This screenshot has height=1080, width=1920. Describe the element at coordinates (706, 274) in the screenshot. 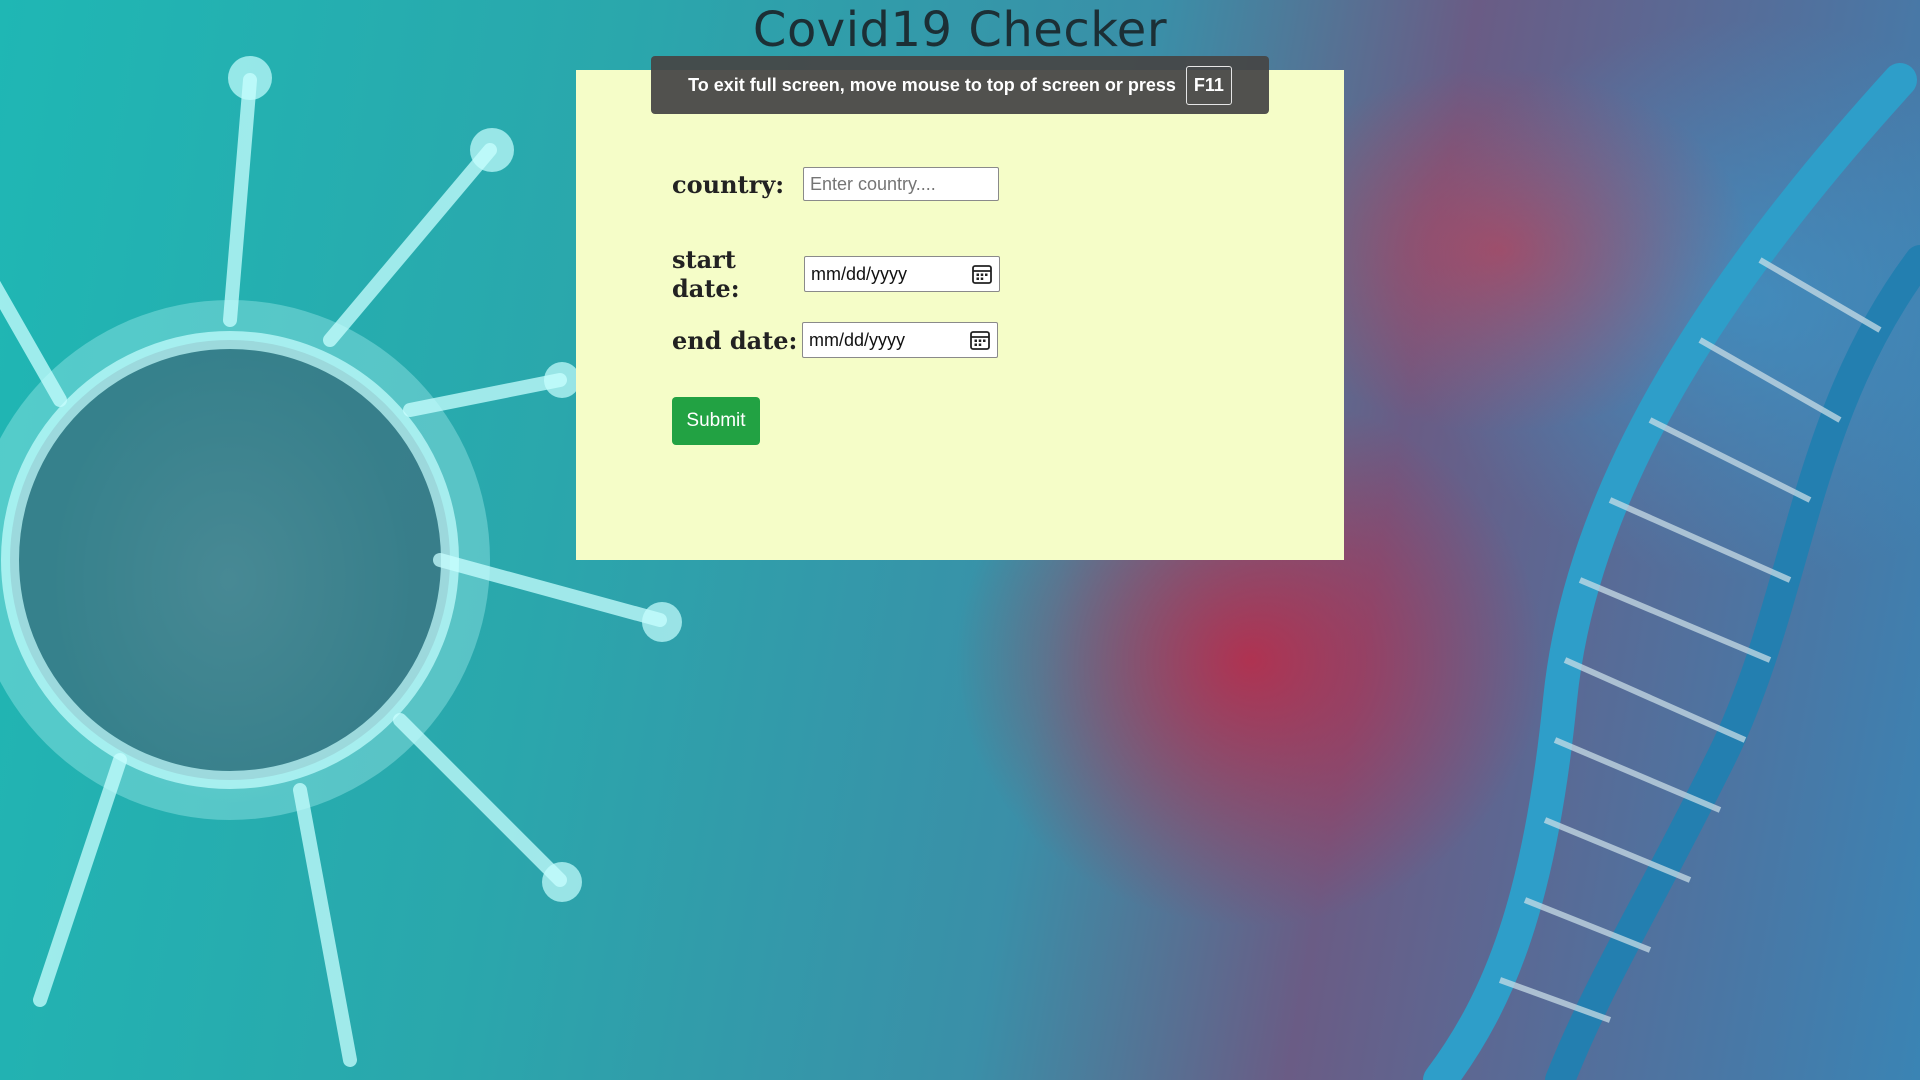

I see `start-date-label: start date:` at that location.